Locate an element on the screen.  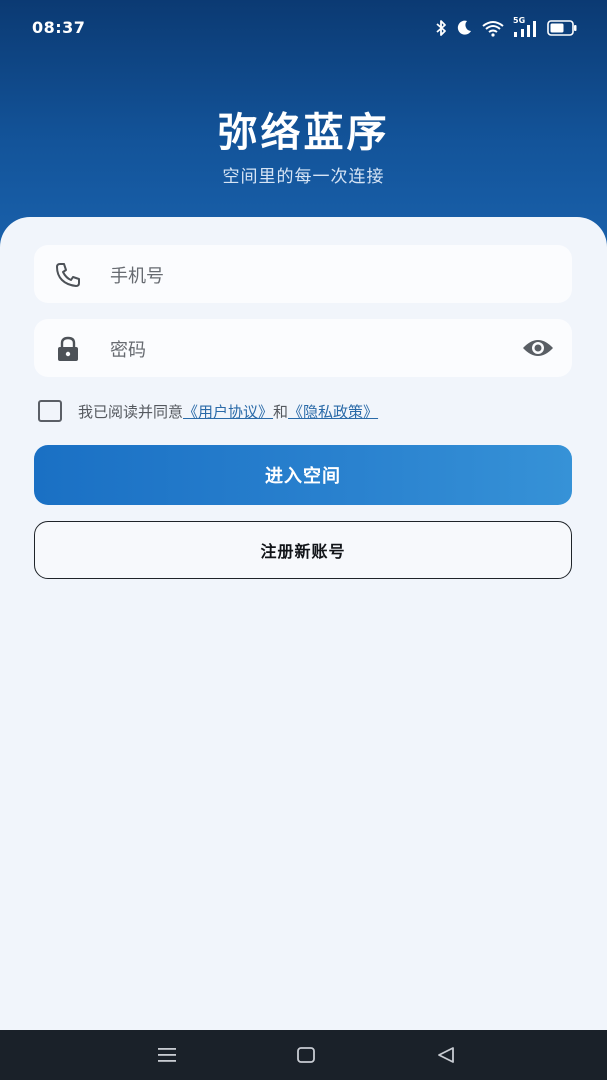
bluetooth-icon is located at coordinates (441, 28).